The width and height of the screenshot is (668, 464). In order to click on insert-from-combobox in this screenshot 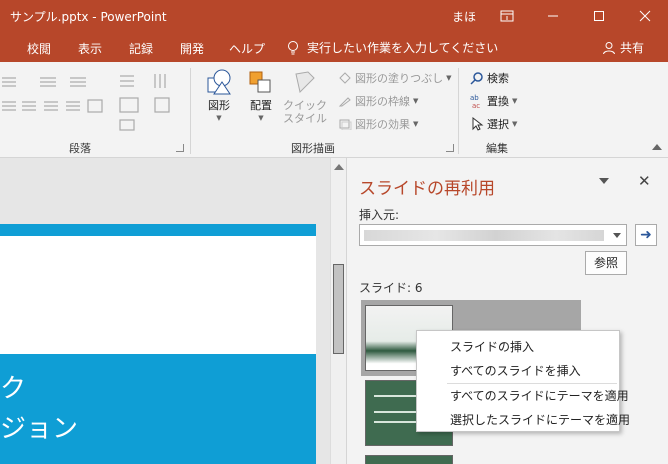, I will do `click(493, 235)`.